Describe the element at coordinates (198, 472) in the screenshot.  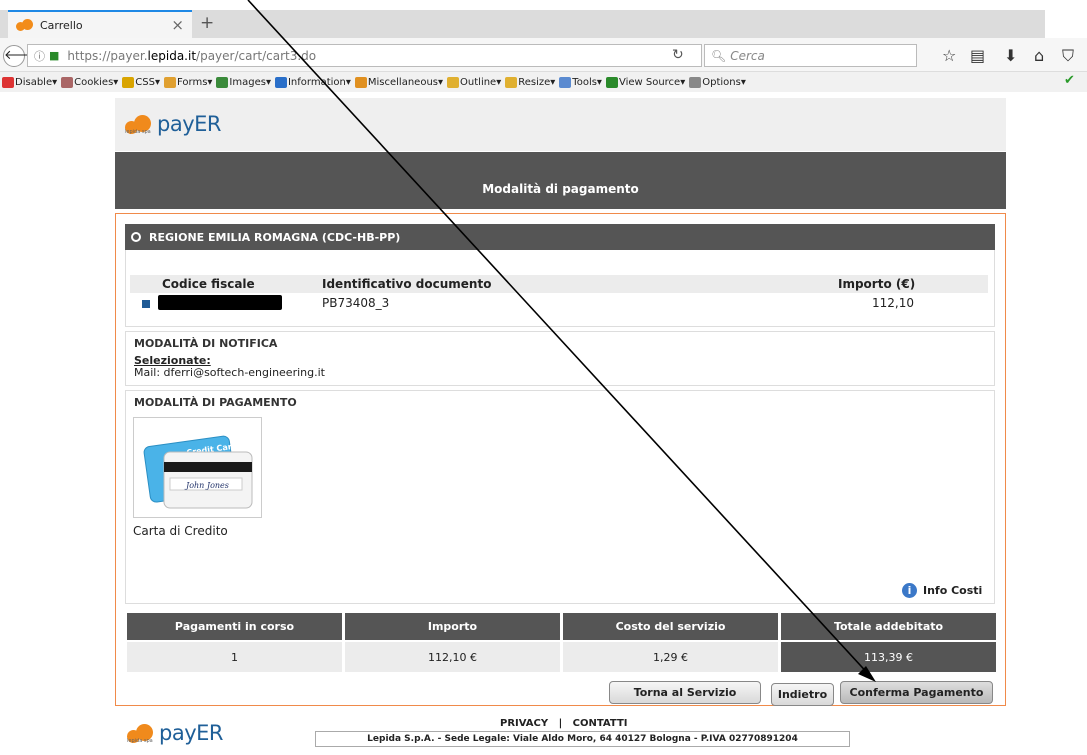
I see `credit-card-icon: Credit Card John Jones` at that location.